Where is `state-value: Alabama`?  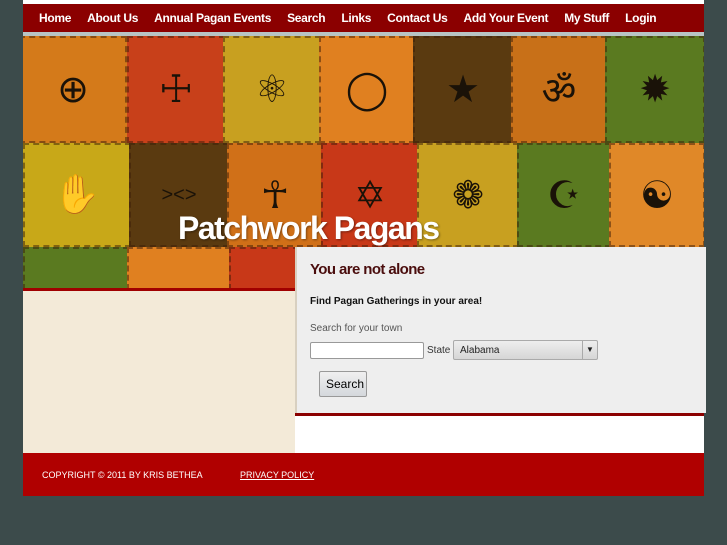 state-value: Alabama is located at coordinates (480, 350).